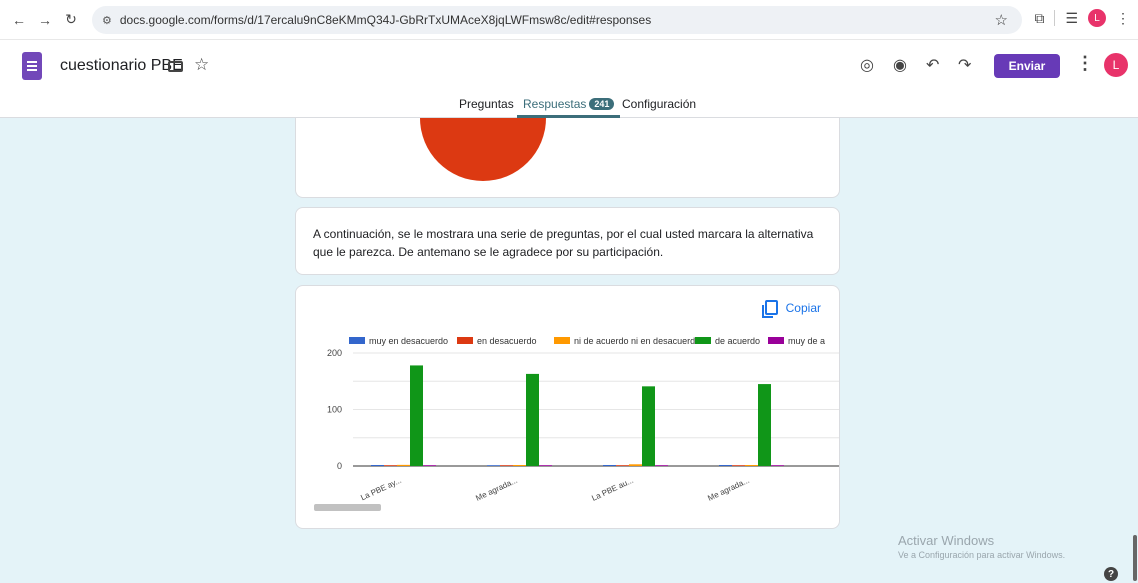 The image size is (1138, 583). I want to click on browser-profile-avatar: L, so click(1097, 18).